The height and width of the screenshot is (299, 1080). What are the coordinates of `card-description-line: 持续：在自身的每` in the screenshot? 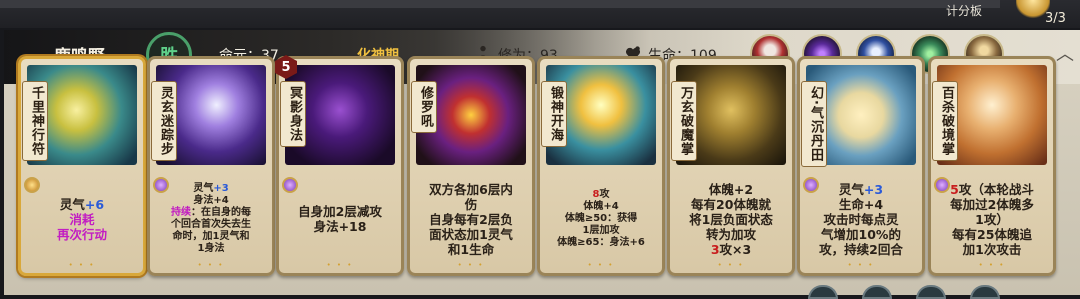 It's located at (211, 213).